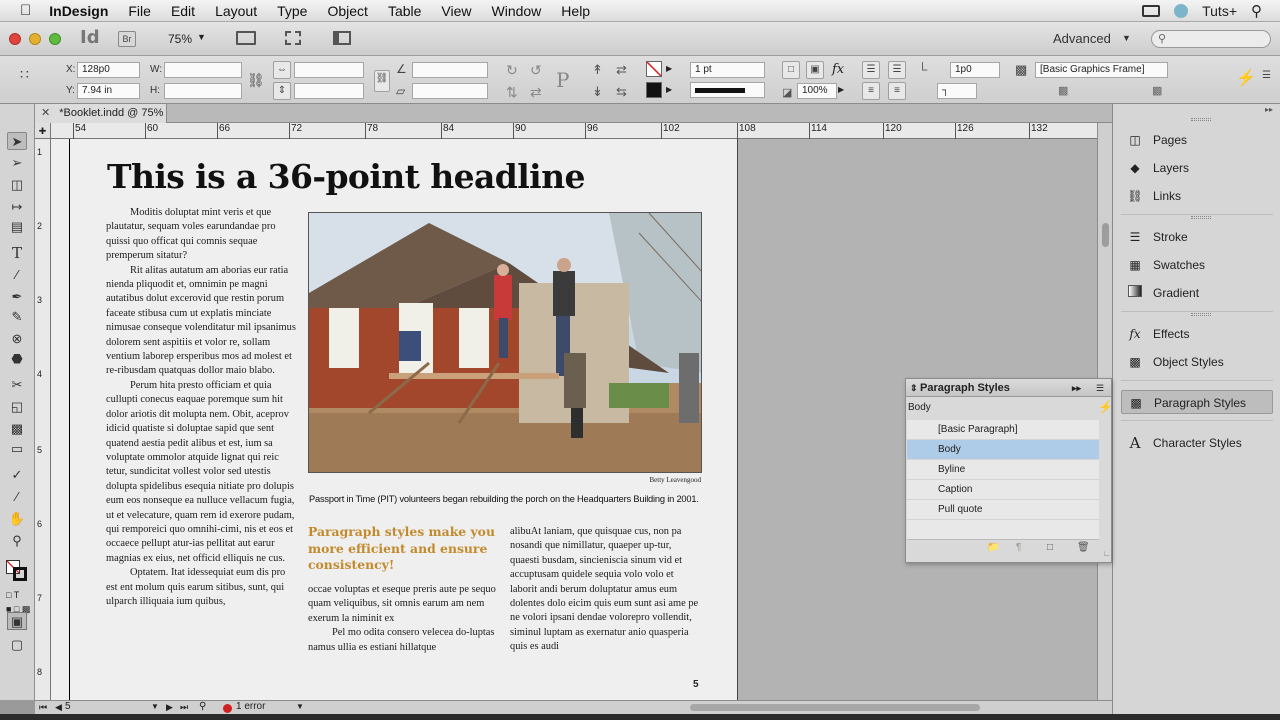 This screenshot has height=720, width=1280. What do you see at coordinates (17, 317) in the screenshot?
I see `pencil-tool-icon: ✎` at bounding box center [17, 317].